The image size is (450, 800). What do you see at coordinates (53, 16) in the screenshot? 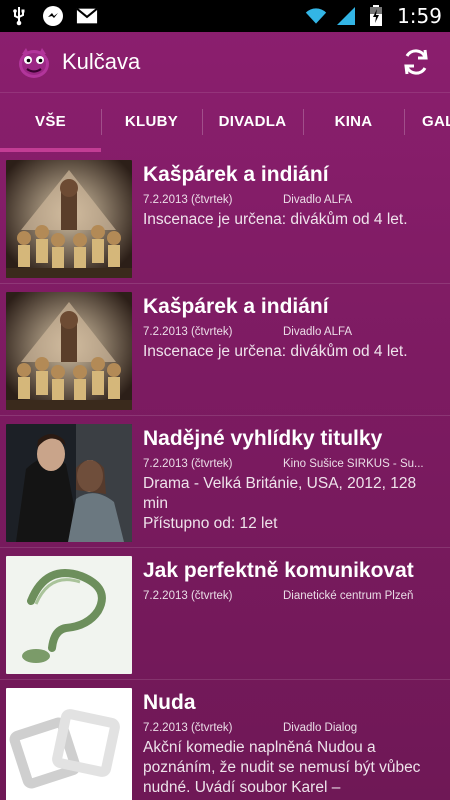
I see `messenger-icon` at bounding box center [53, 16].